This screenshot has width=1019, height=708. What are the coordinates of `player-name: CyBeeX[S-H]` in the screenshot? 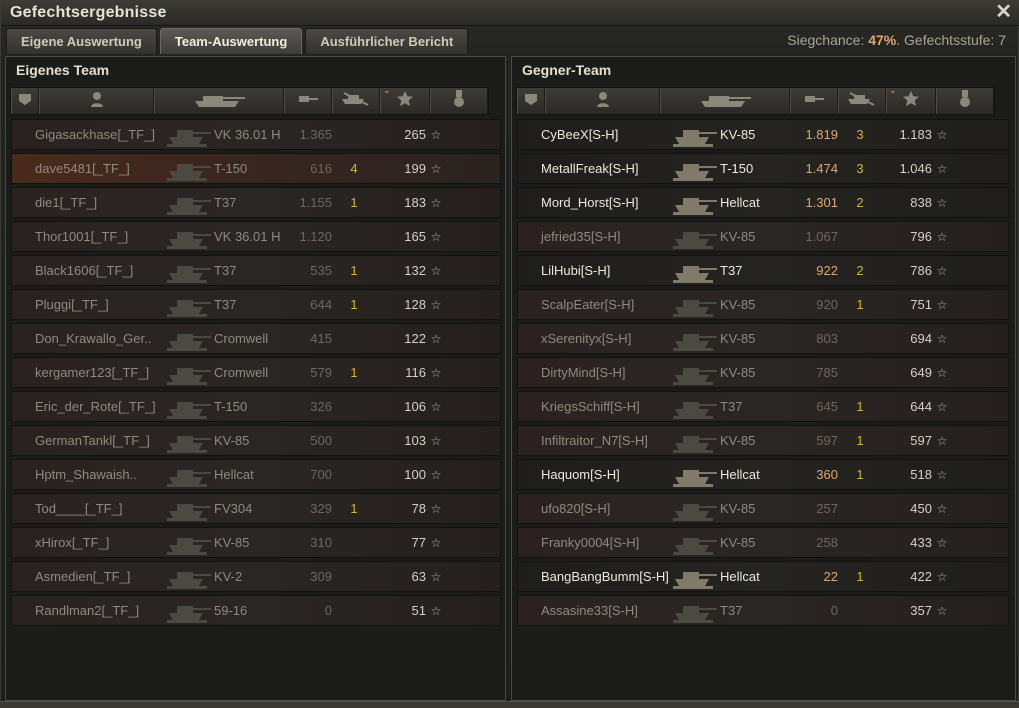 It's located at (580, 134).